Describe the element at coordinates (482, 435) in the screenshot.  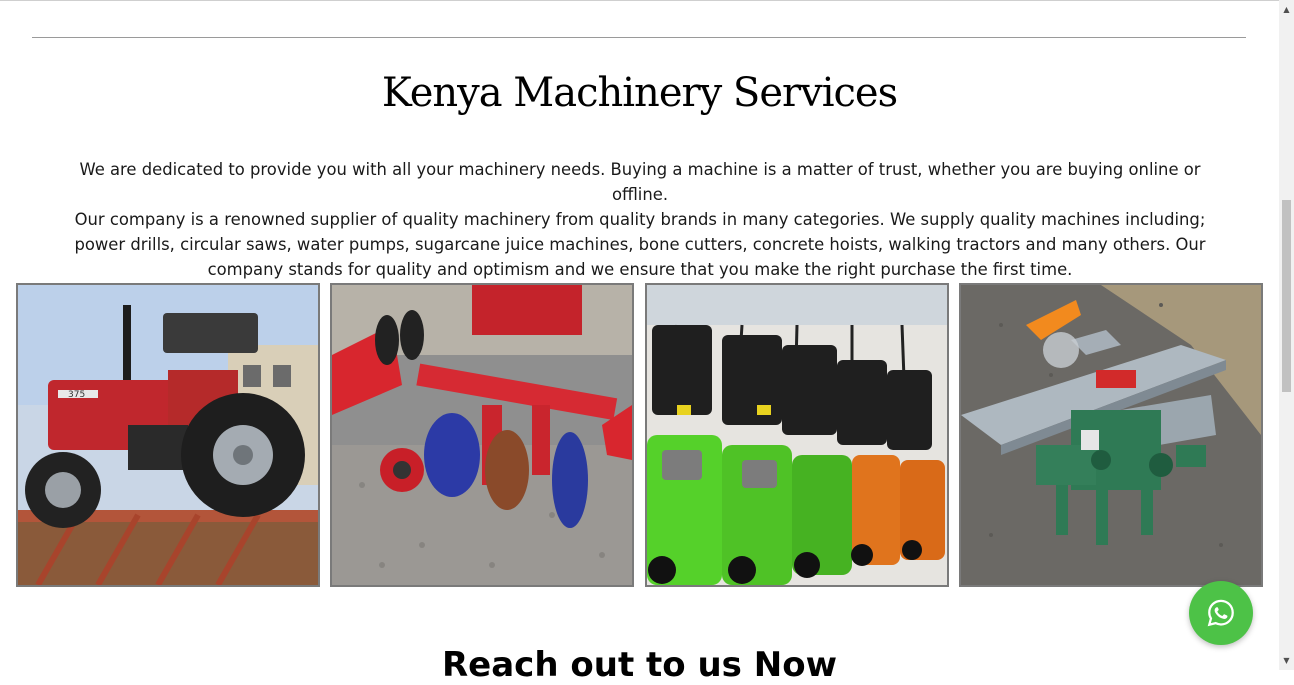
I see `plough-image` at that location.